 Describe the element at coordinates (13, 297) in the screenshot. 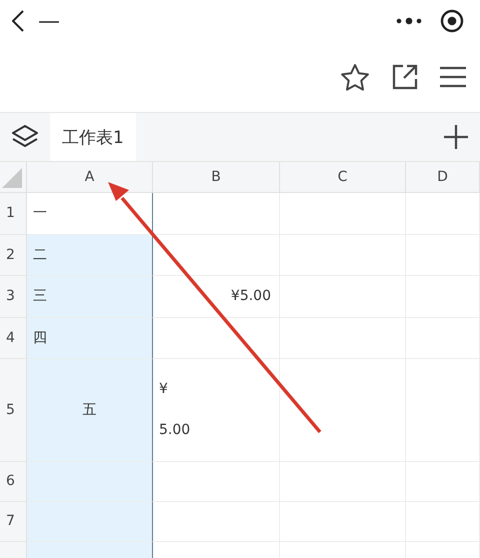

I see `row-header: 3` at that location.